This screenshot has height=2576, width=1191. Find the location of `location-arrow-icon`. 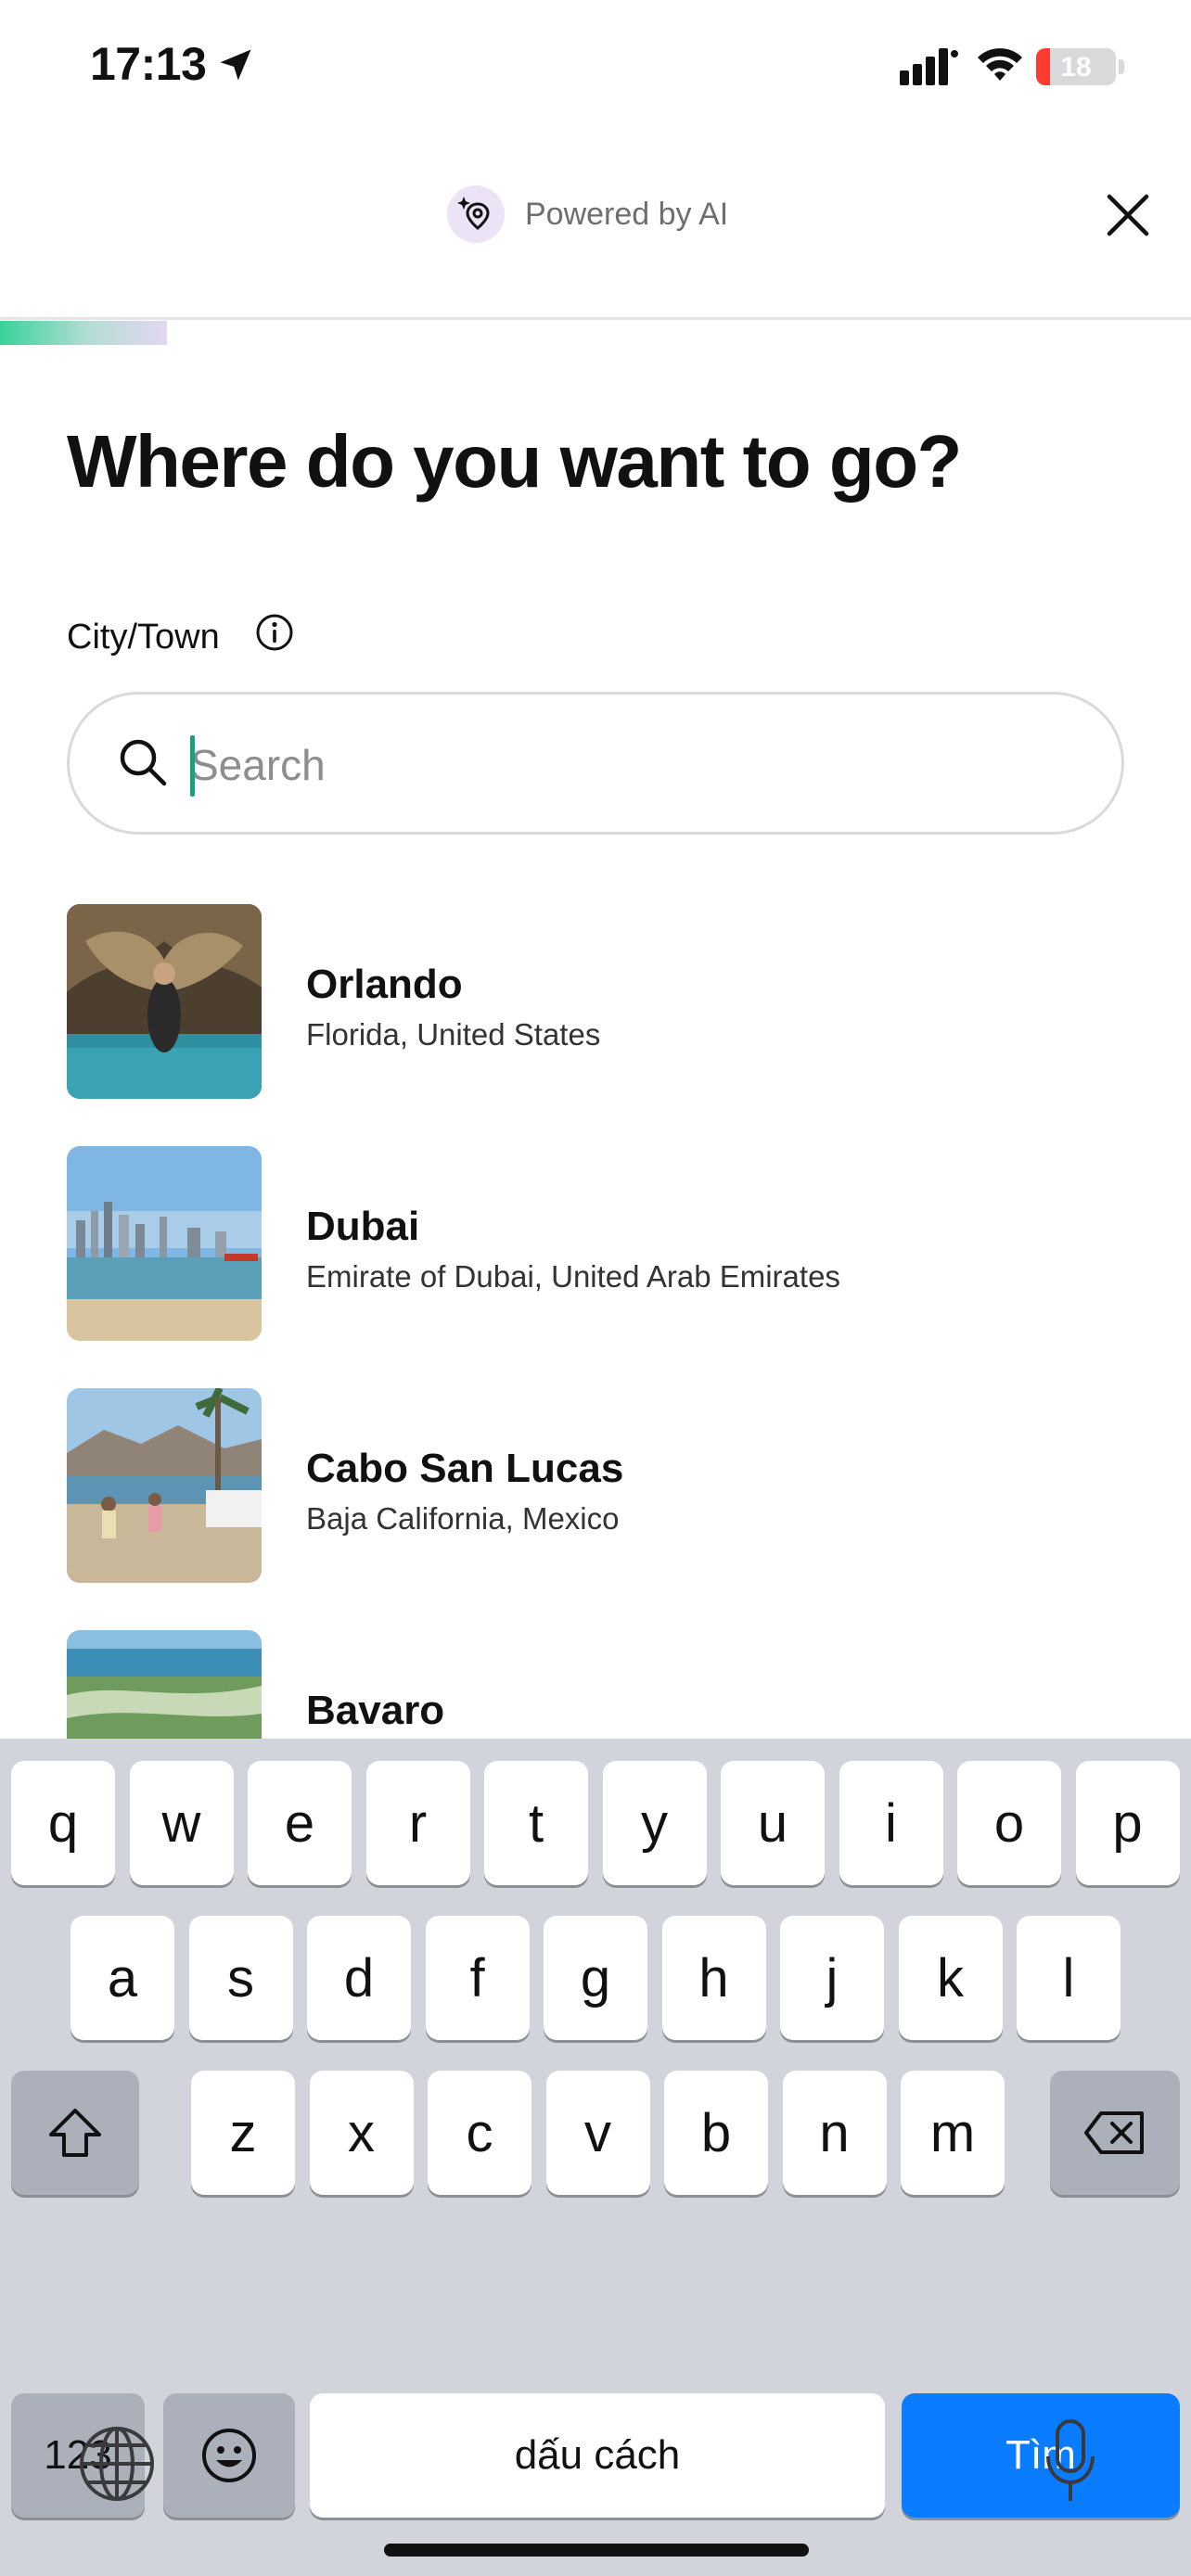

location-arrow-icon is located at coordinates (235, 65).